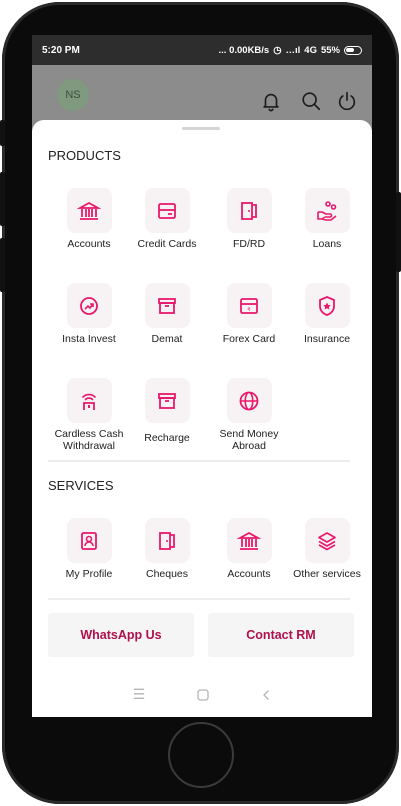  I want to click on globe-icon, so click(249, 400).